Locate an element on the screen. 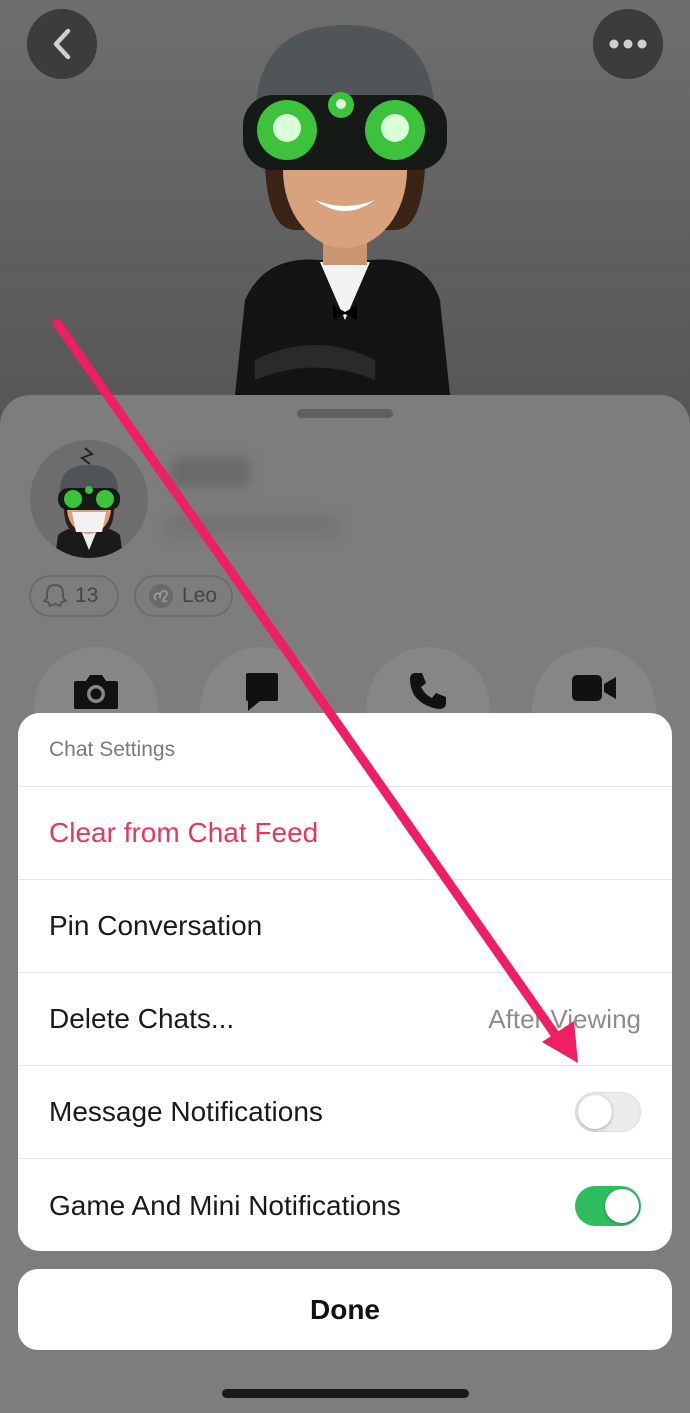  video-icon is located at coordinates (594, 688).